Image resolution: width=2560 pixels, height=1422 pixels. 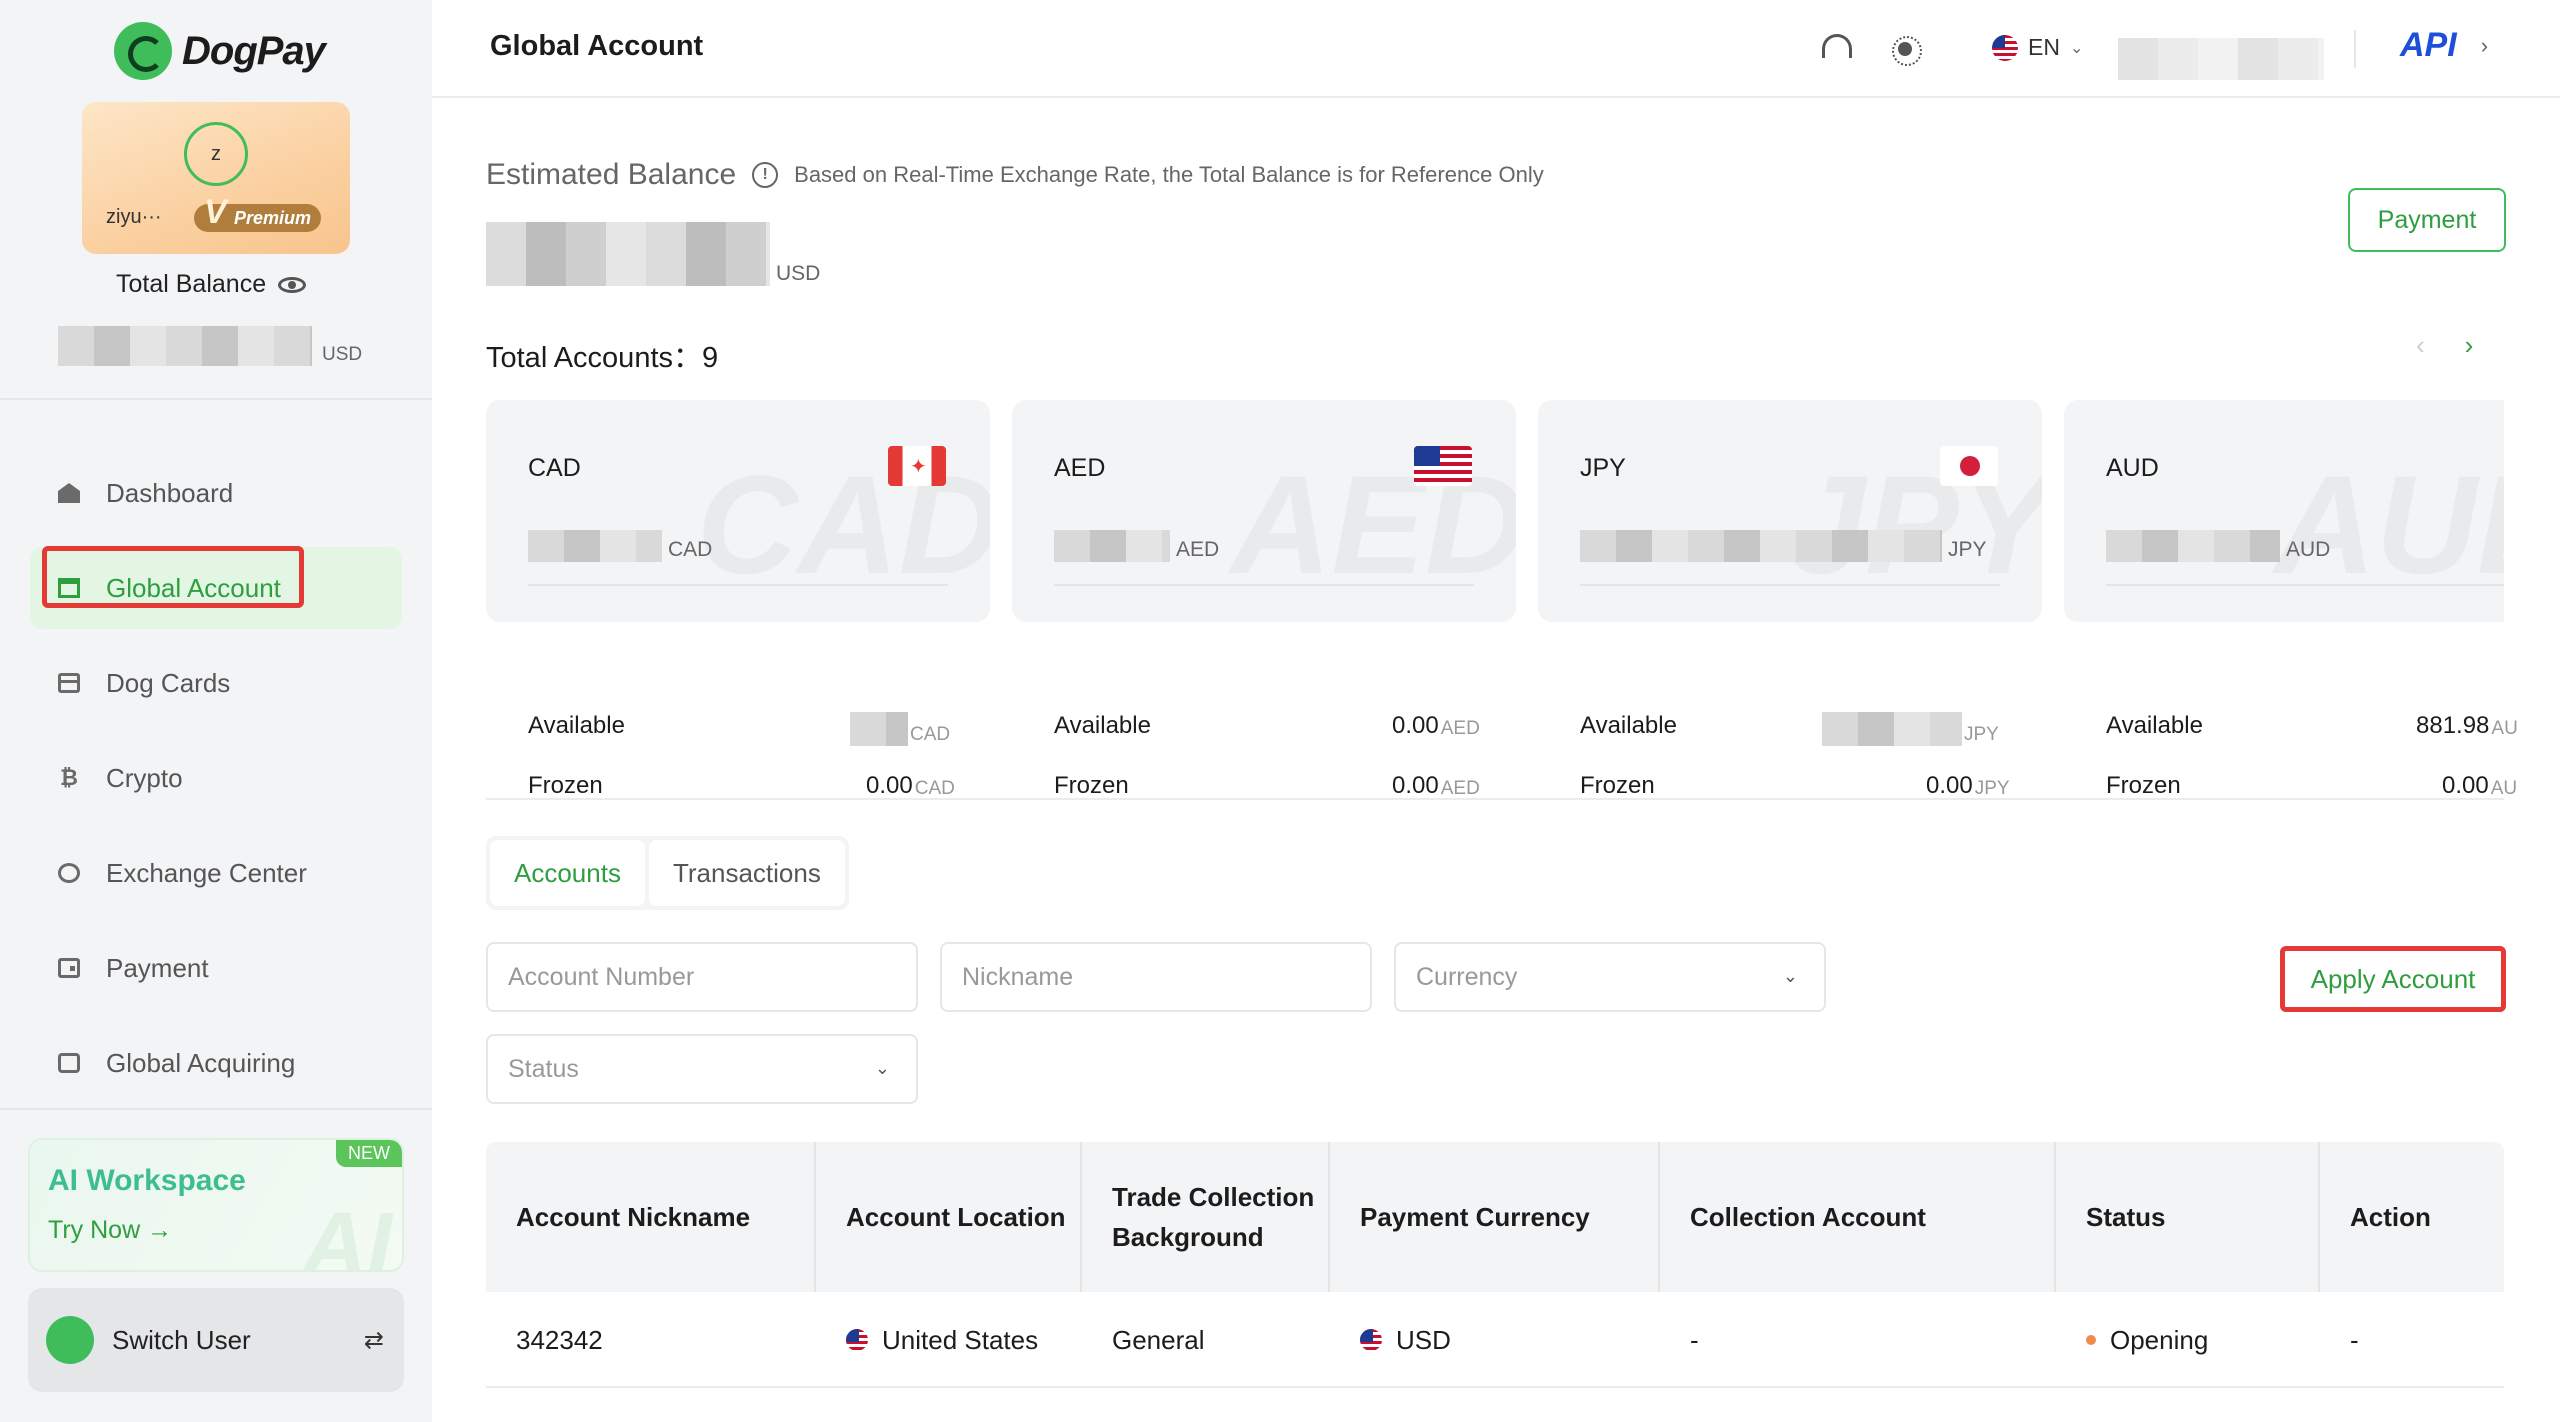 What do you see at coordinates (2444, 345) in the screenshot?
I see `cards-pager: ‹ ›` at bounding box center [2444, 345].